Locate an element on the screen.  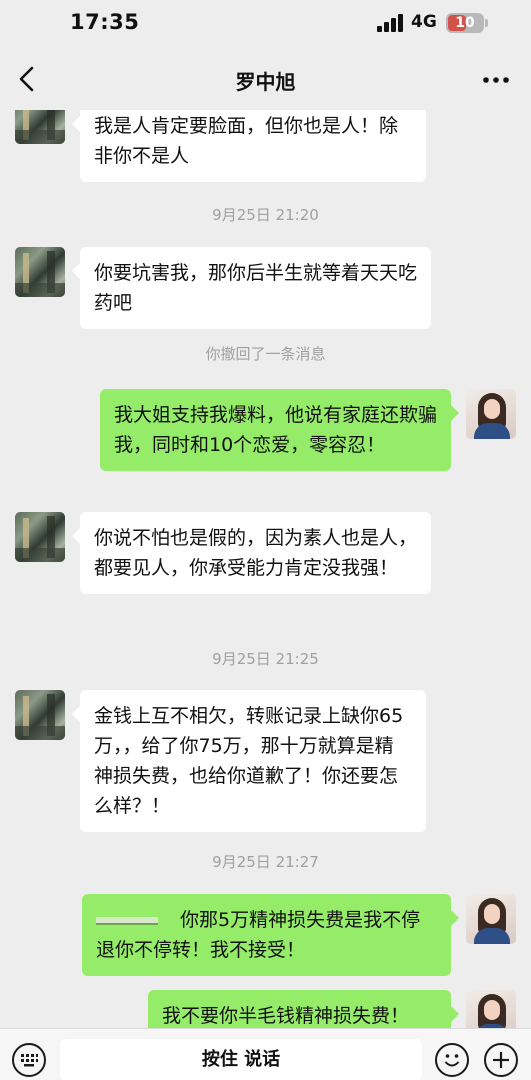
input-bar: 按住 说话 is located at coordinates (265, 1054).